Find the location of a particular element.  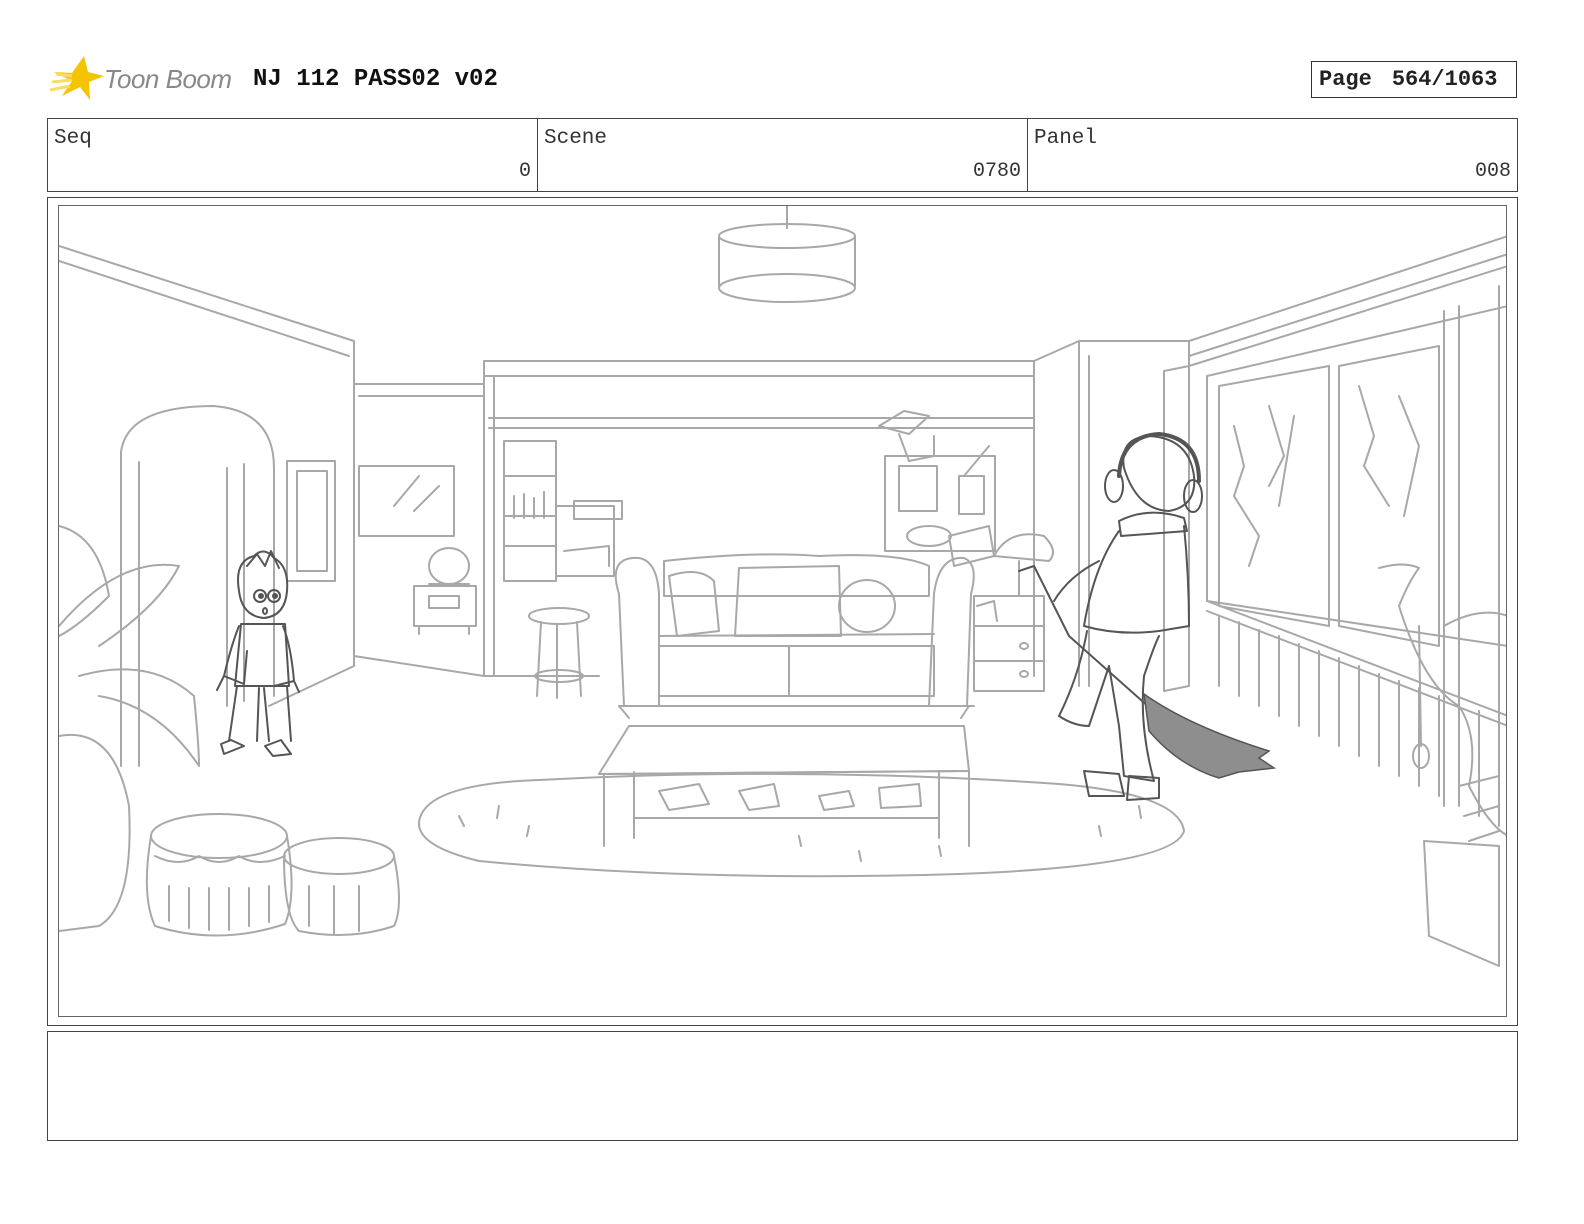

toon-boom-star-icon is located at coordinates (77, 78).